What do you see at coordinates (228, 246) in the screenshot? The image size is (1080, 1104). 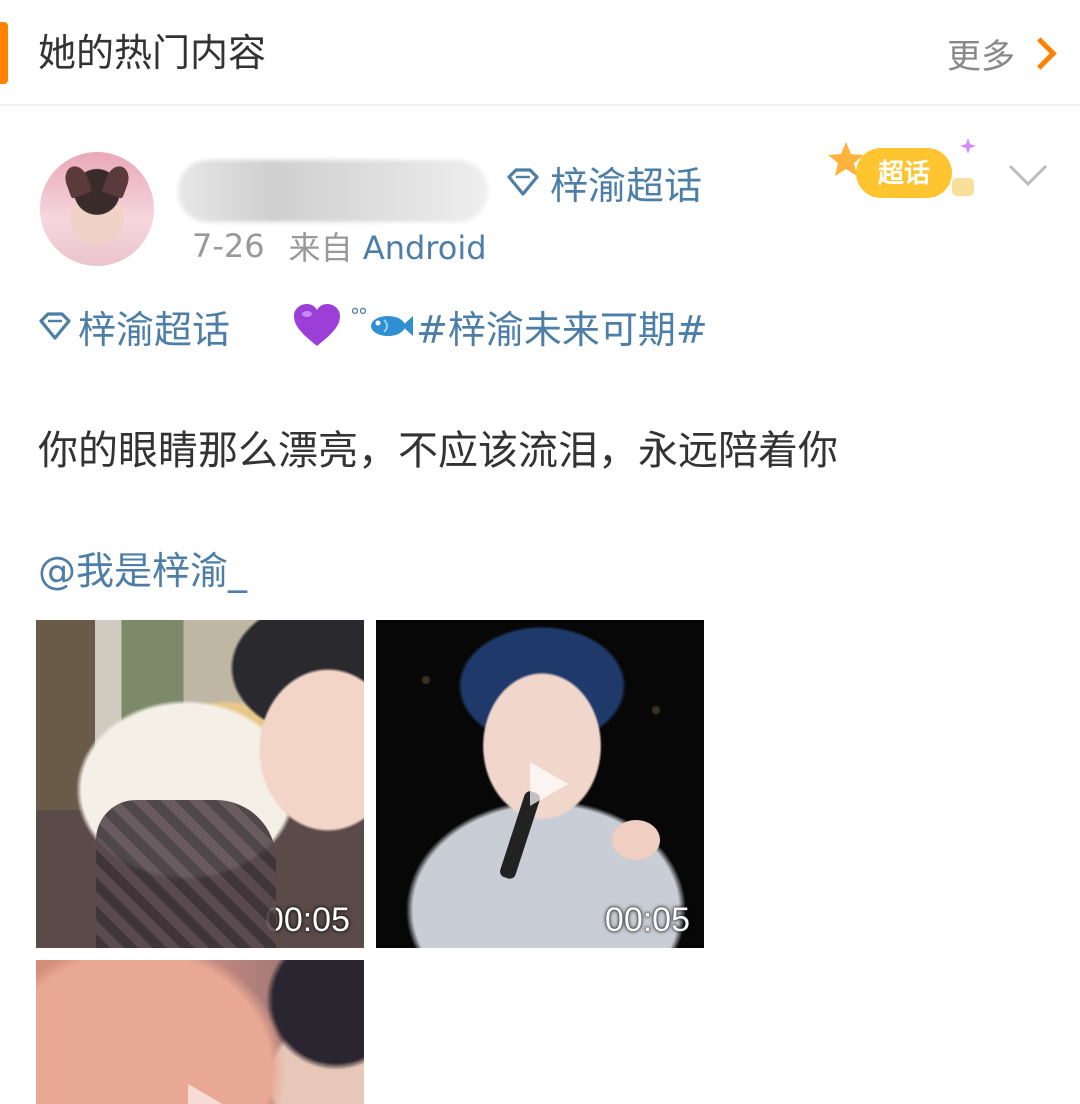 I see `post-date: 7-26` at bounding box center [228, 246].